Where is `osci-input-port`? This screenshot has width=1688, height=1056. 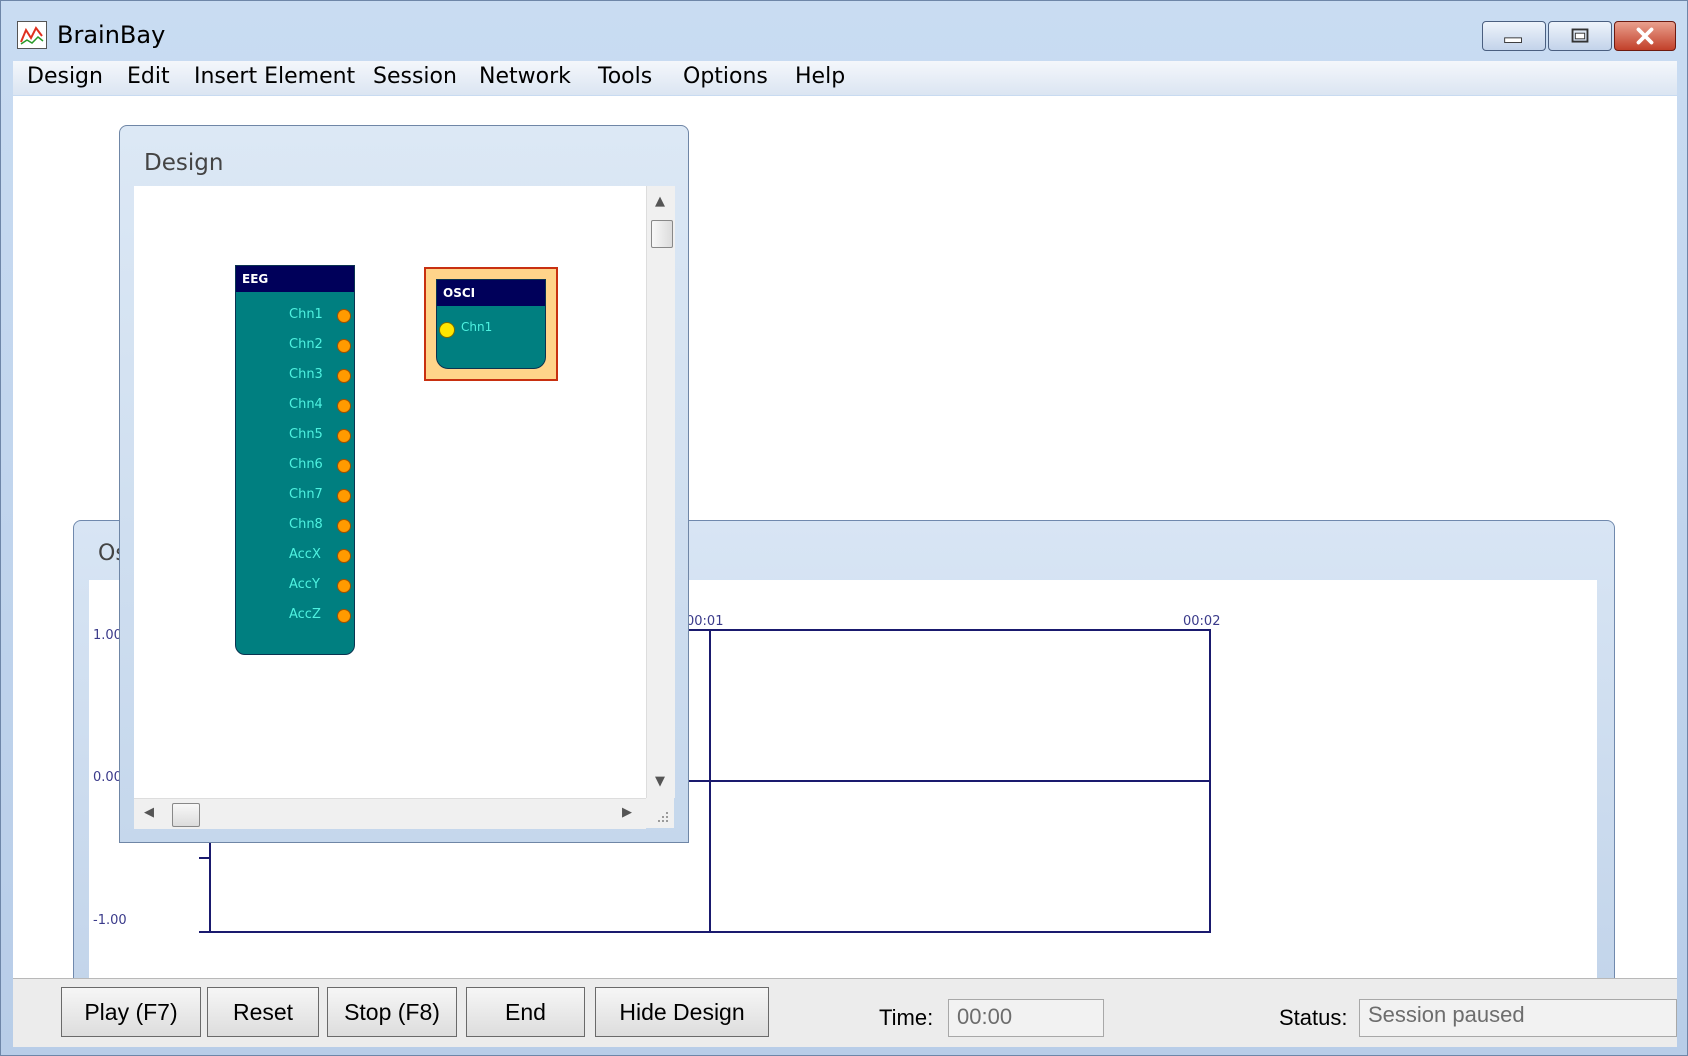
osci-input-port is located at coordinates (447, 330).